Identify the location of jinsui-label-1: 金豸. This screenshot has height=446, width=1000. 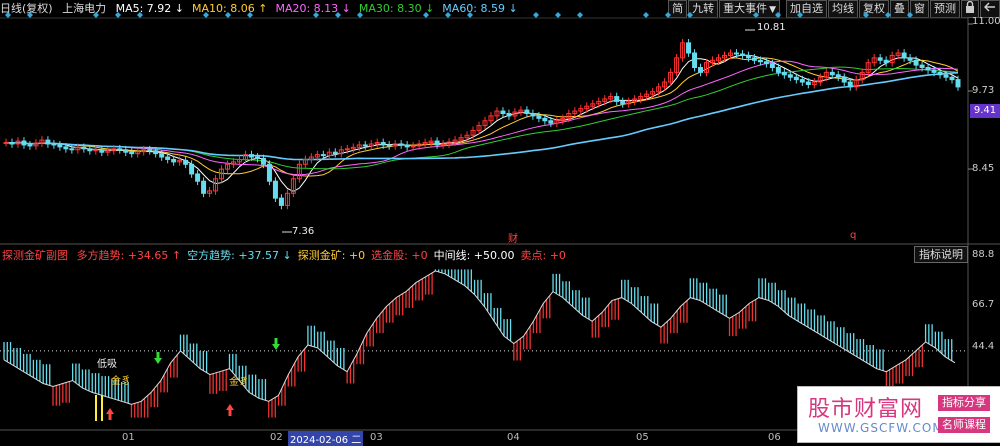
(121, 381).